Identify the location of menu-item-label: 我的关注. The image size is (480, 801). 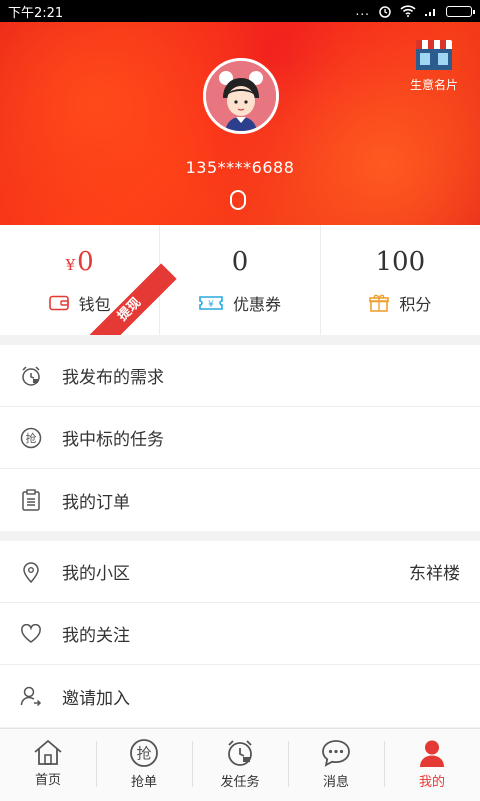
(96, 636).